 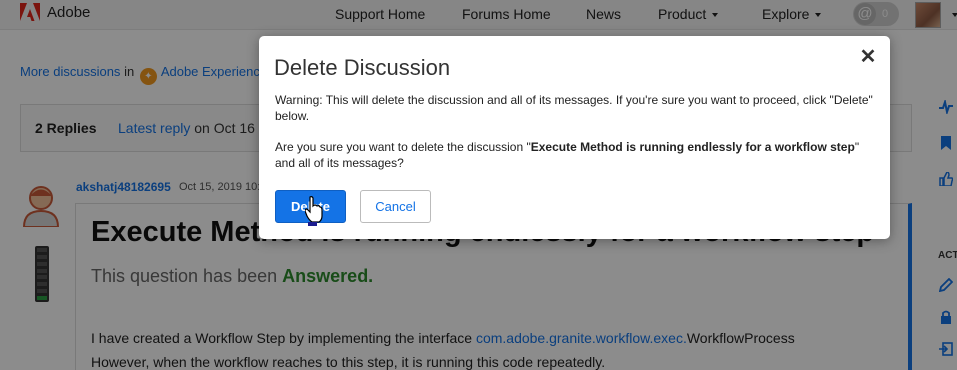 What do you see at coordinates (362, 67) in the screenshot?
I see `dialog-title: Delete Discussion` at bounding box center [362, 67].